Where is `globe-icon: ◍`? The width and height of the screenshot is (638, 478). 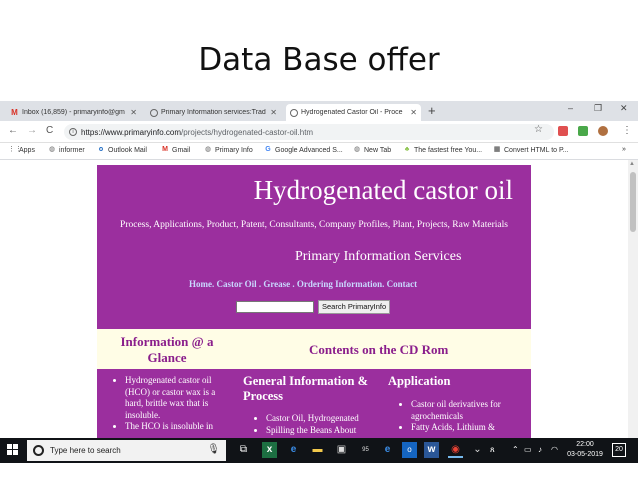
globe-icon: ◍ is located at coordinates (208, 149).